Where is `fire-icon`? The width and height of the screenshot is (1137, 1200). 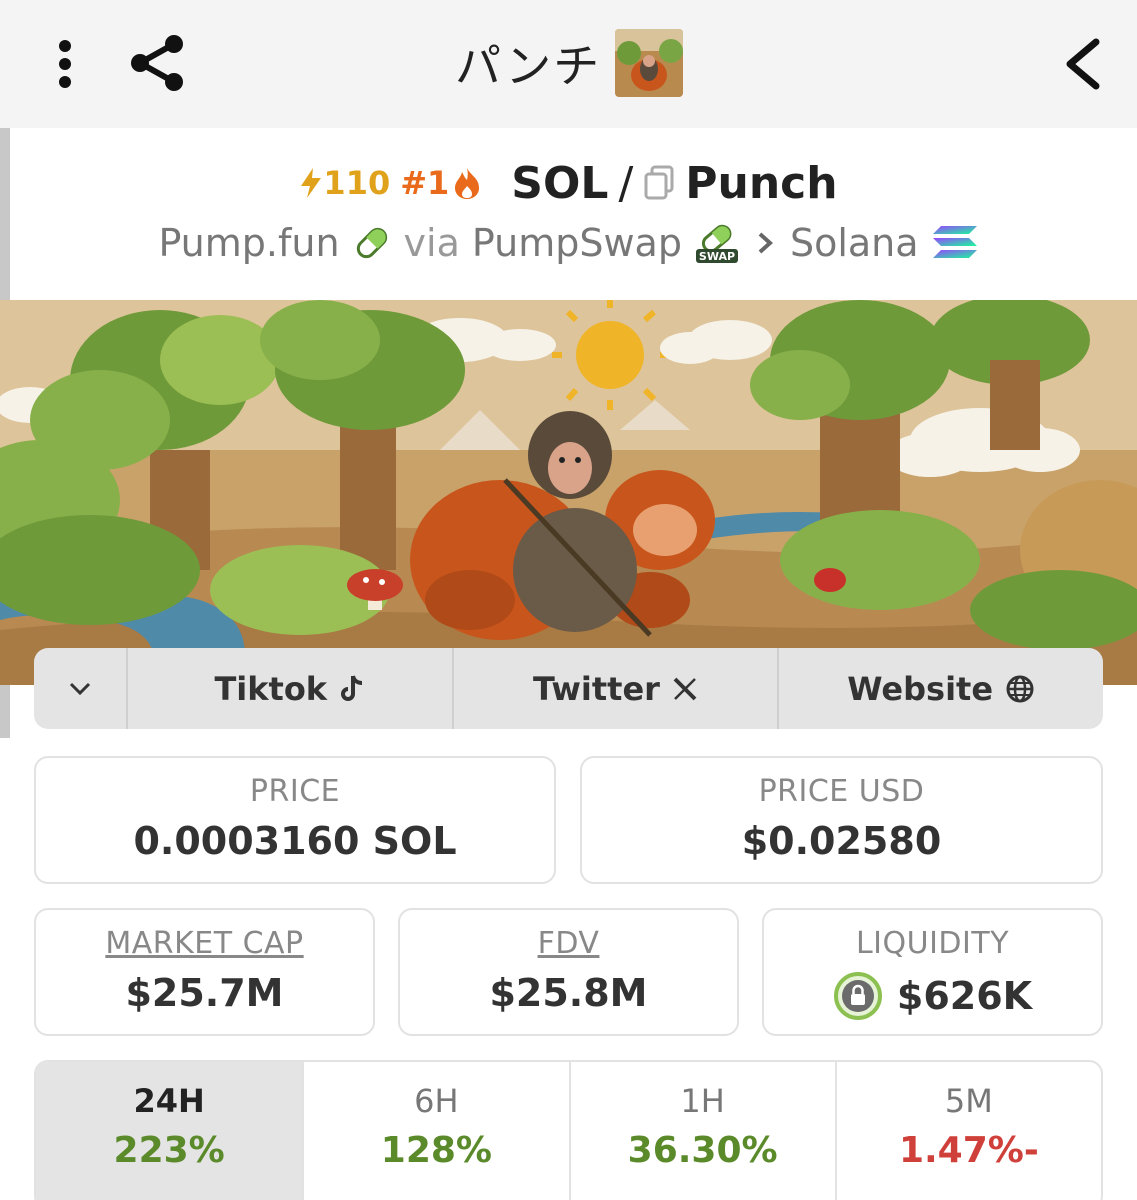 fire-icon is located at coordinates (467, 183).